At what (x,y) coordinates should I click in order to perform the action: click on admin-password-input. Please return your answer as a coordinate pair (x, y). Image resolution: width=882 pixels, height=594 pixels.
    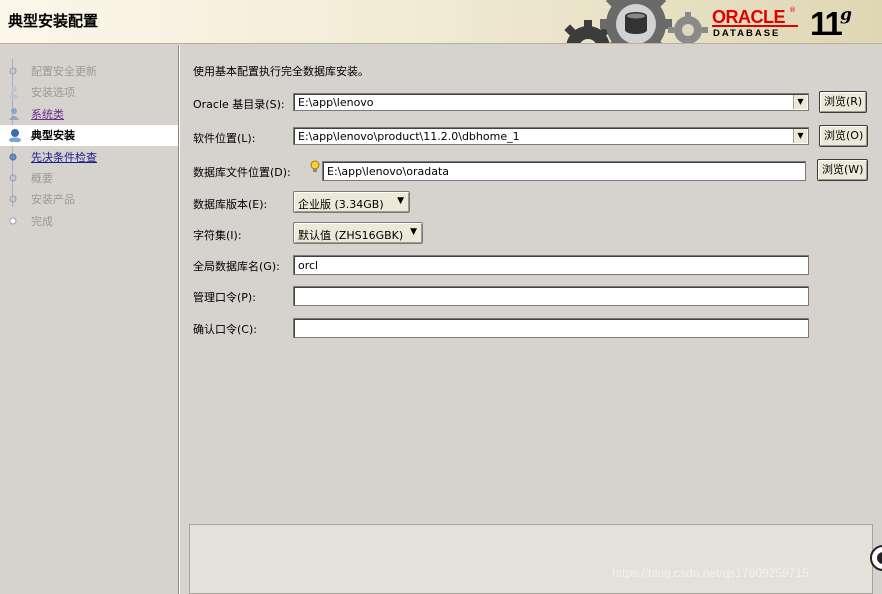
    Looking at the image, I should click on (551, 296).